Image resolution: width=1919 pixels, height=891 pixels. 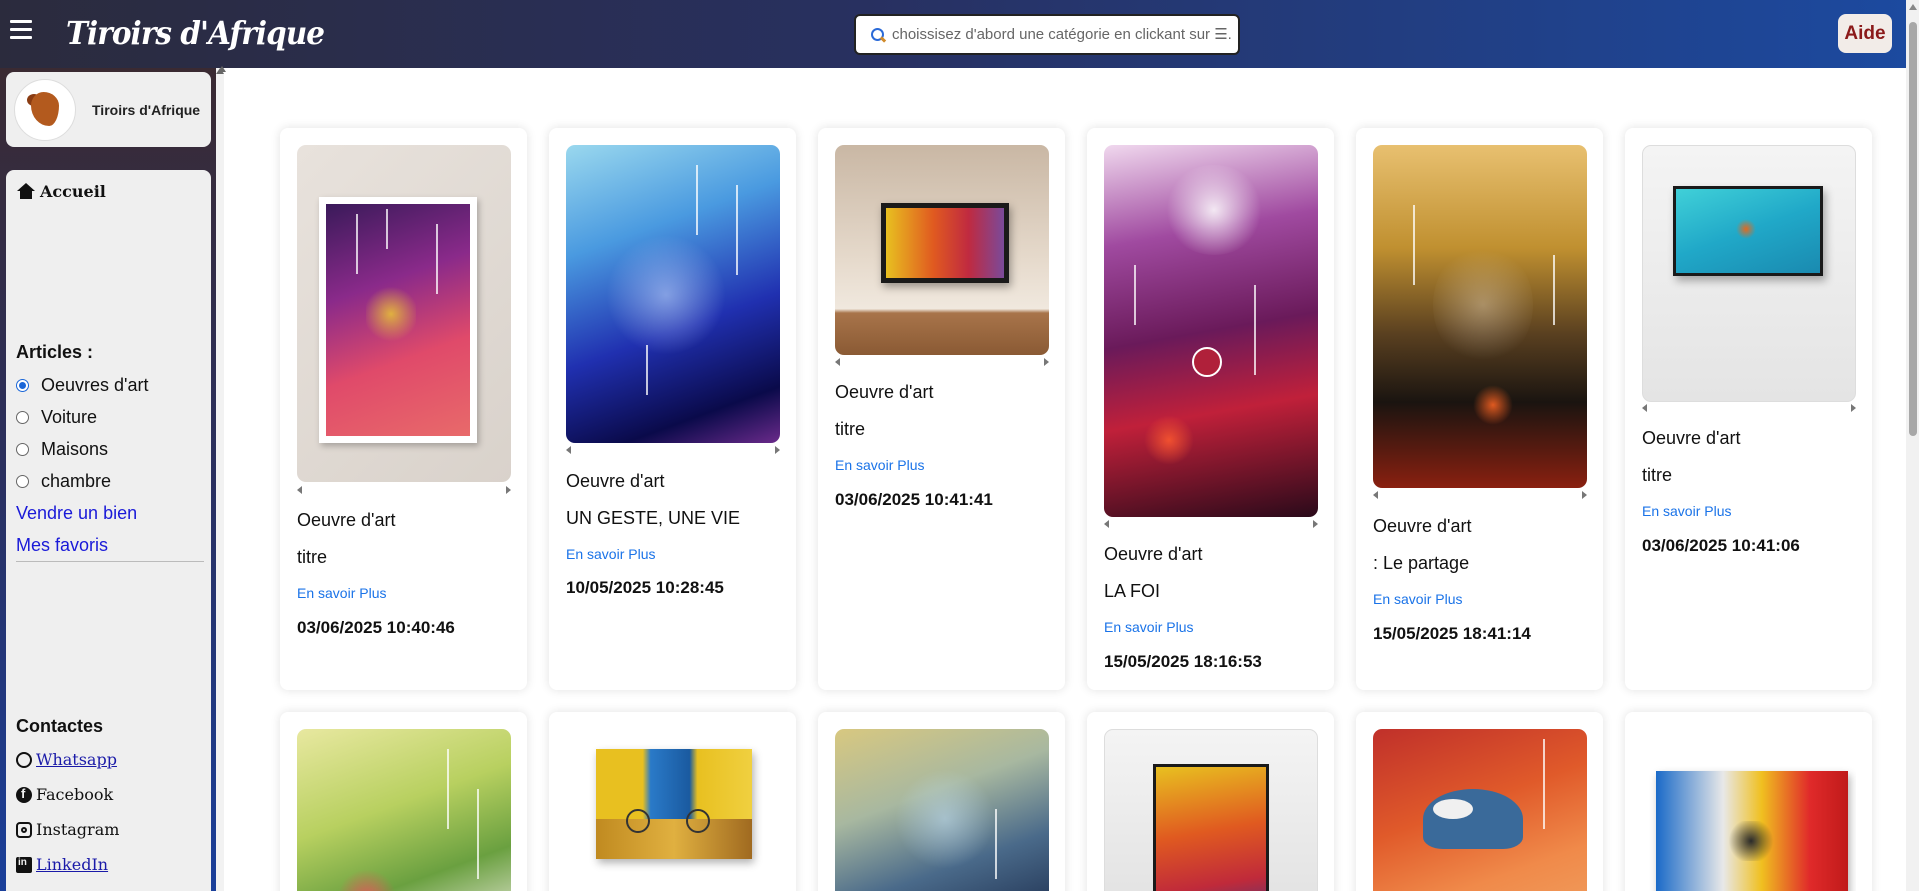 I want to click on category-radio-voiture: Voiture, so click(x=56, y=417).